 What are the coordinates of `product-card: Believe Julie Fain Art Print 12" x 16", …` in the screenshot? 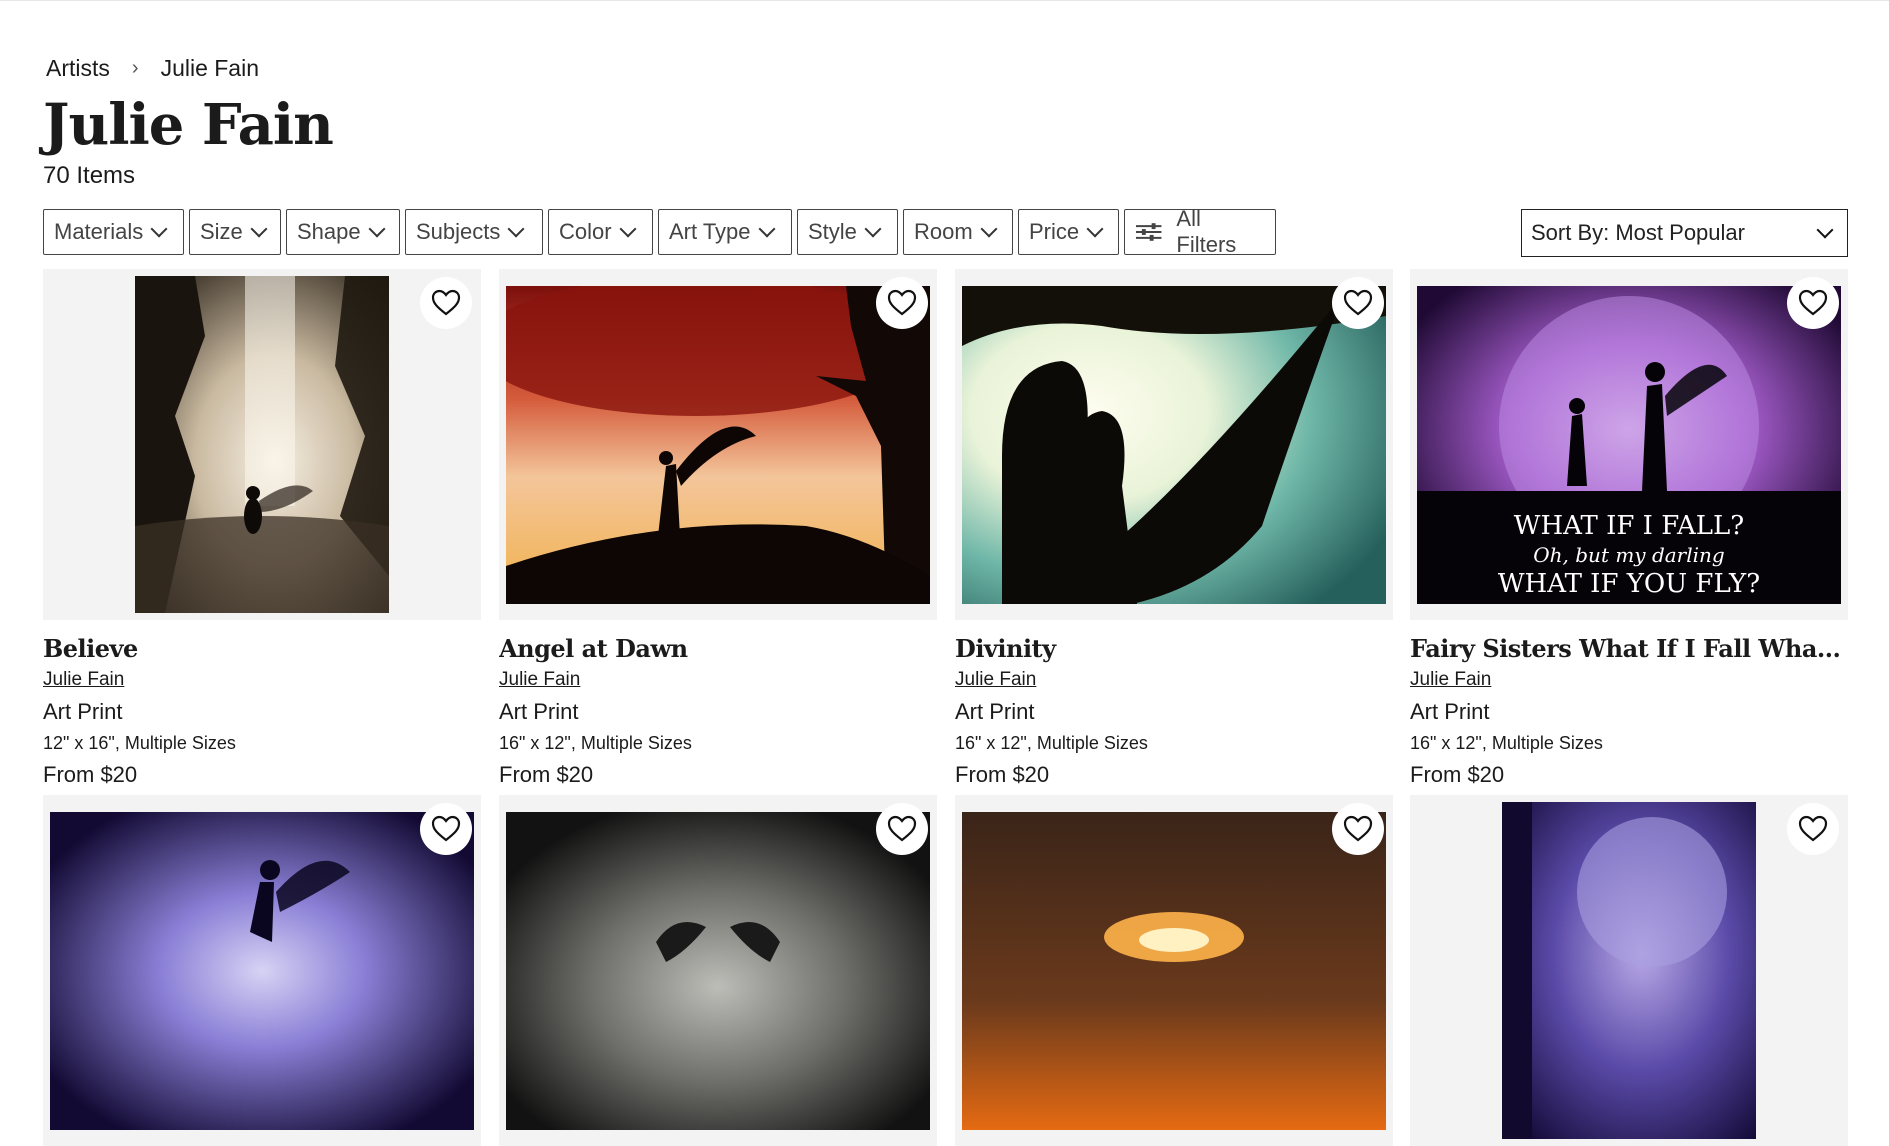 It's located at (262, 528).